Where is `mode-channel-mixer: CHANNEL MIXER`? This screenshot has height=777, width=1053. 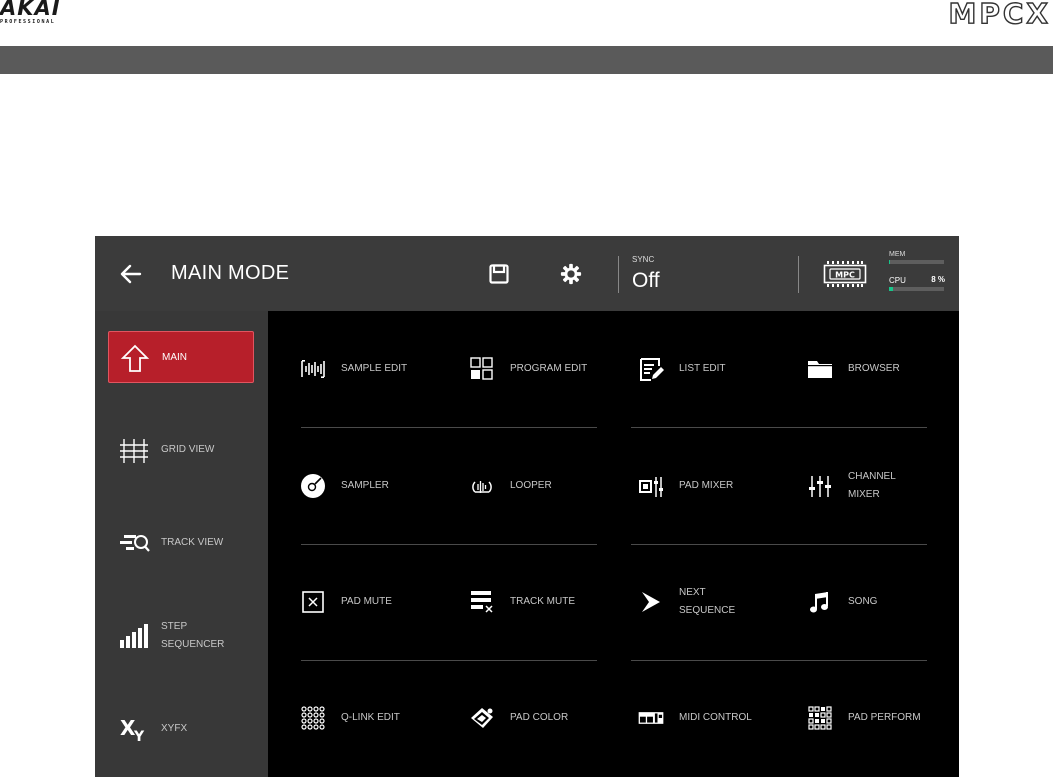 mode-channel-mixer: CHANNEL MIXER is located at coordinates (857, 486).